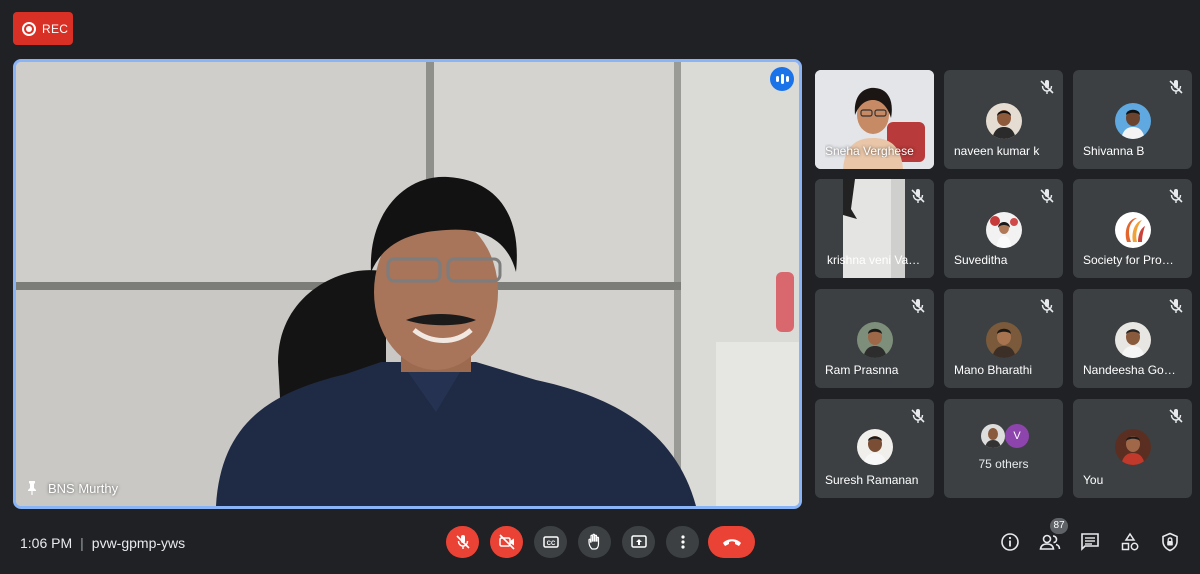 The height and width of the screenshot is (574, 1200). Describe the element at coordinates (869, 151) in the screenshot. I see `participant-name: Sneha Verghese` at that location.